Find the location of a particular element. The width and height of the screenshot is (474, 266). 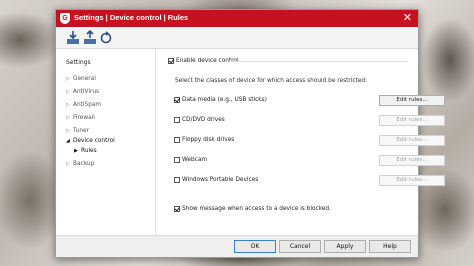

close-icon: ✕ is located at coordinates (407, 18).